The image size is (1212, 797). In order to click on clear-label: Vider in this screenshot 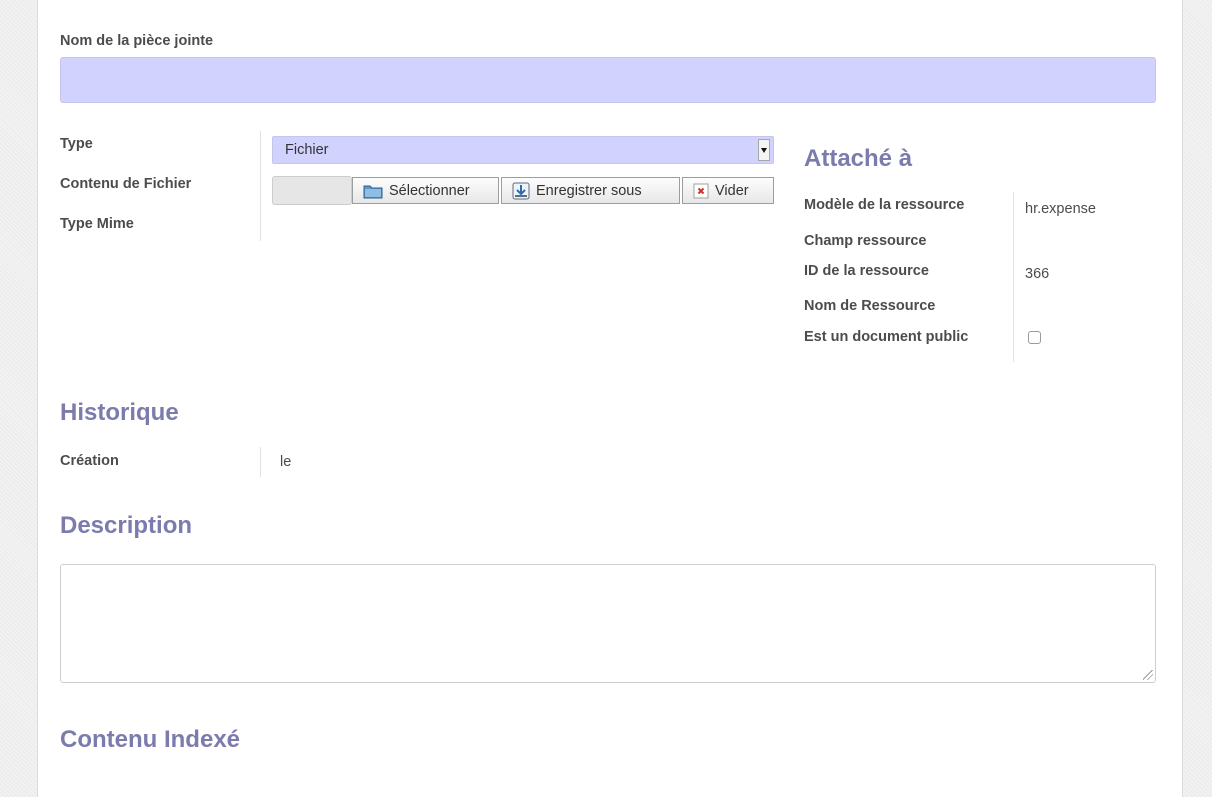, I will do `click(732, 190)`.